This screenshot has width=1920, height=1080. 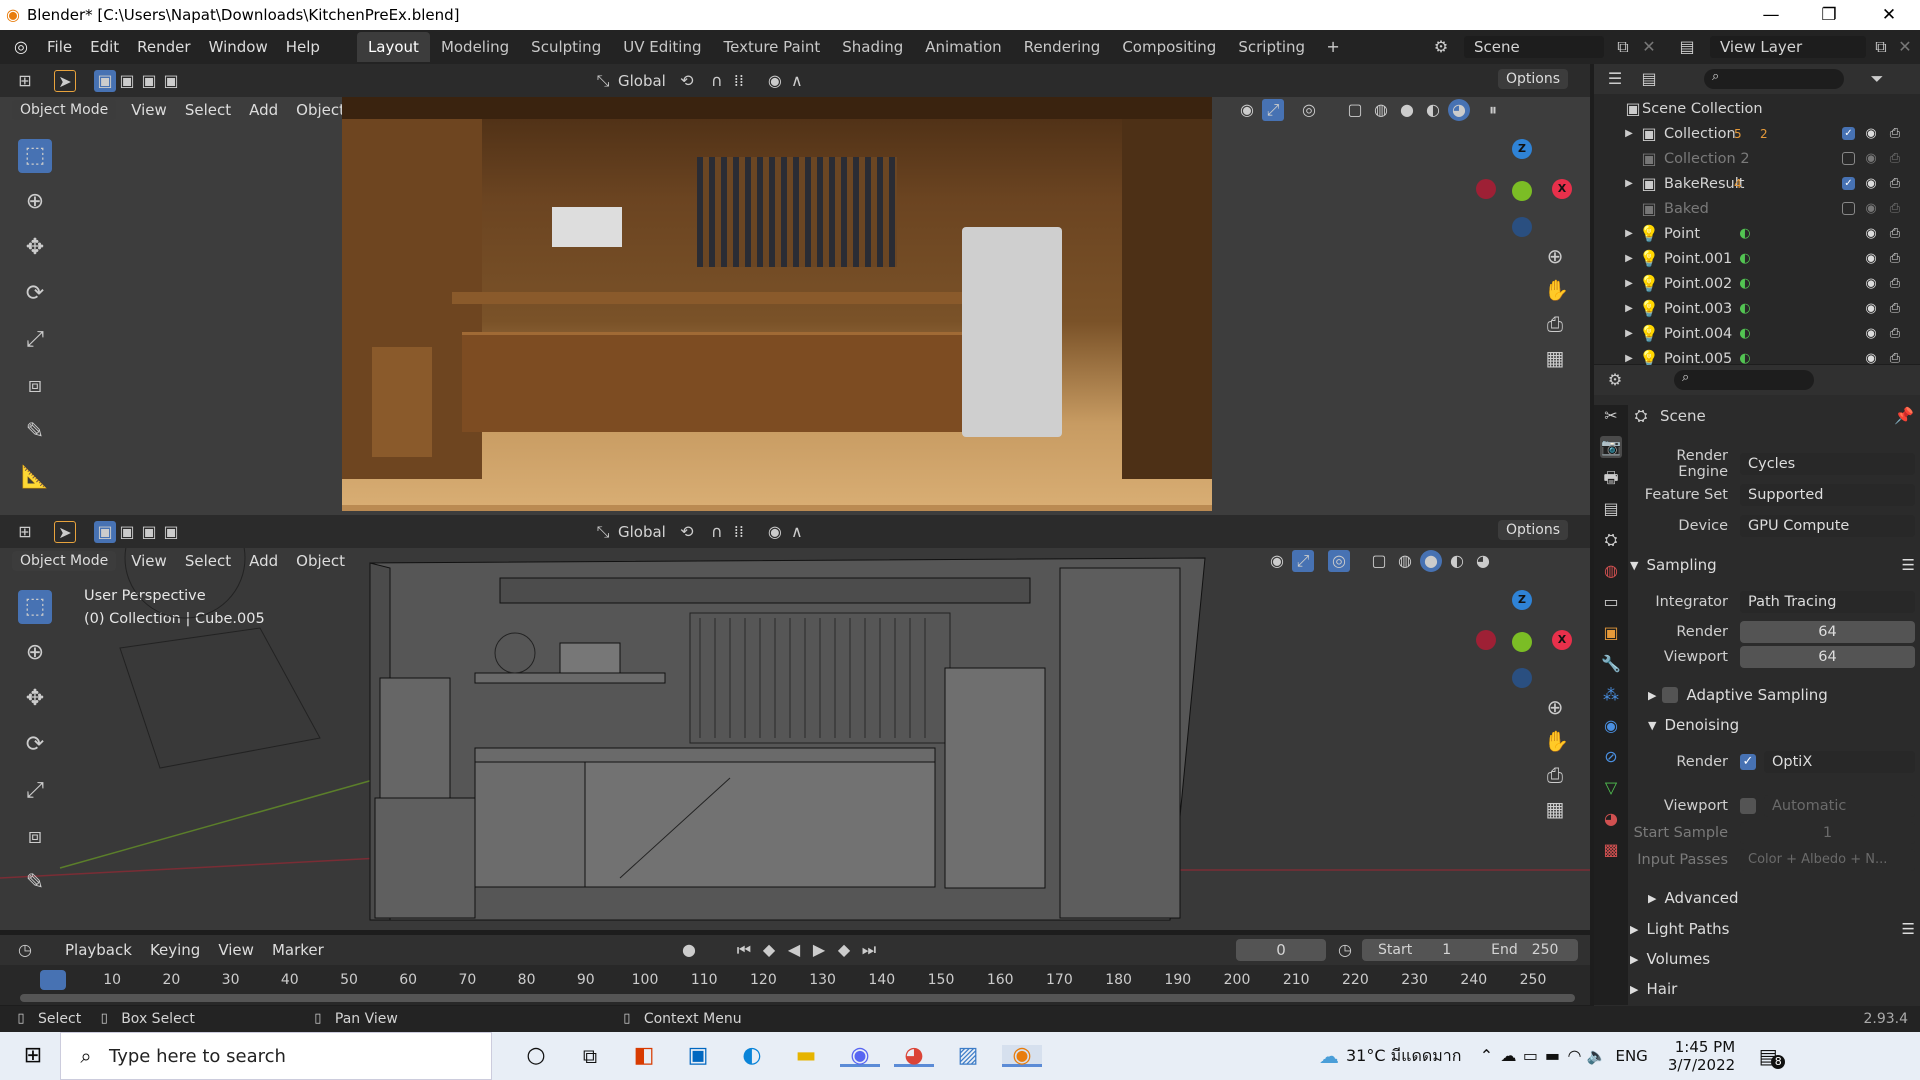 What do you see at coordinates (1596, 1056) in the screenshot?
I see `volume-icon: 🔈` at bounding box center [1596, 1056].